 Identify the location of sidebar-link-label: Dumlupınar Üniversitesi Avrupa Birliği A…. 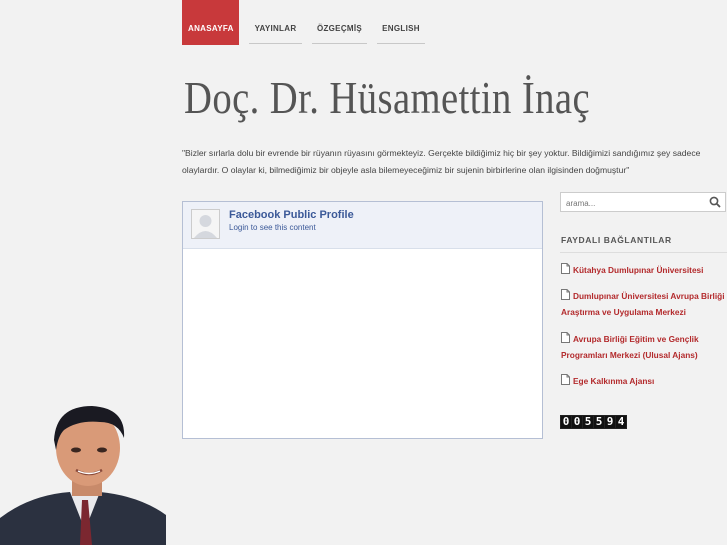
(643, 304).